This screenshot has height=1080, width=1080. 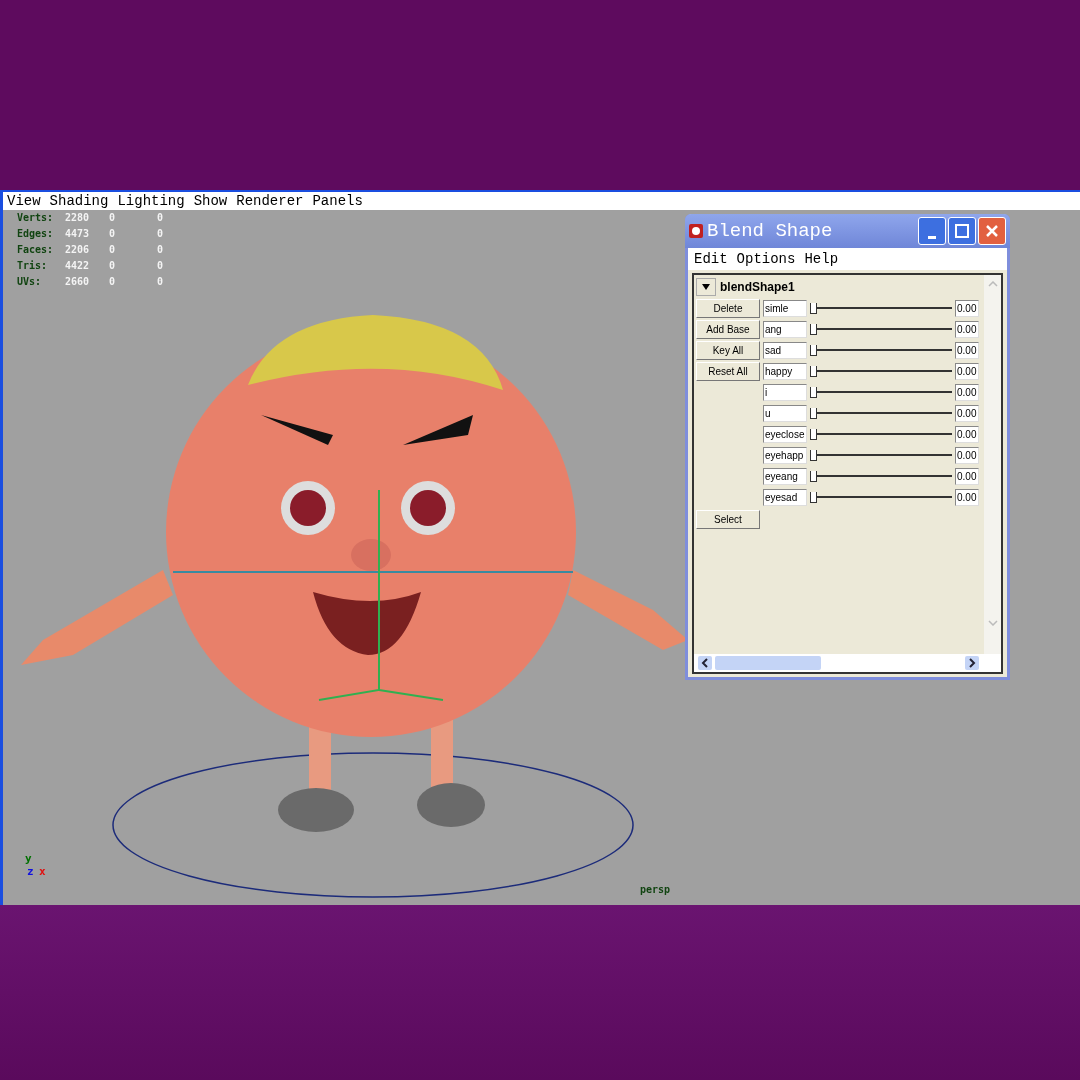 I want to click on caret-icon, so click(x=706, y=287).